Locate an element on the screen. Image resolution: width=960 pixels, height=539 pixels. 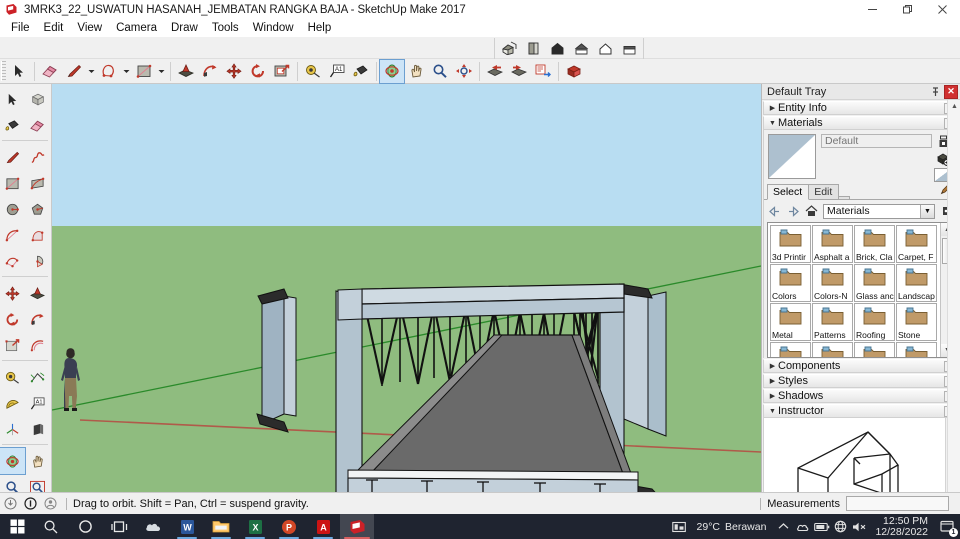
front-view-icon is located at coordinates (557, 49).